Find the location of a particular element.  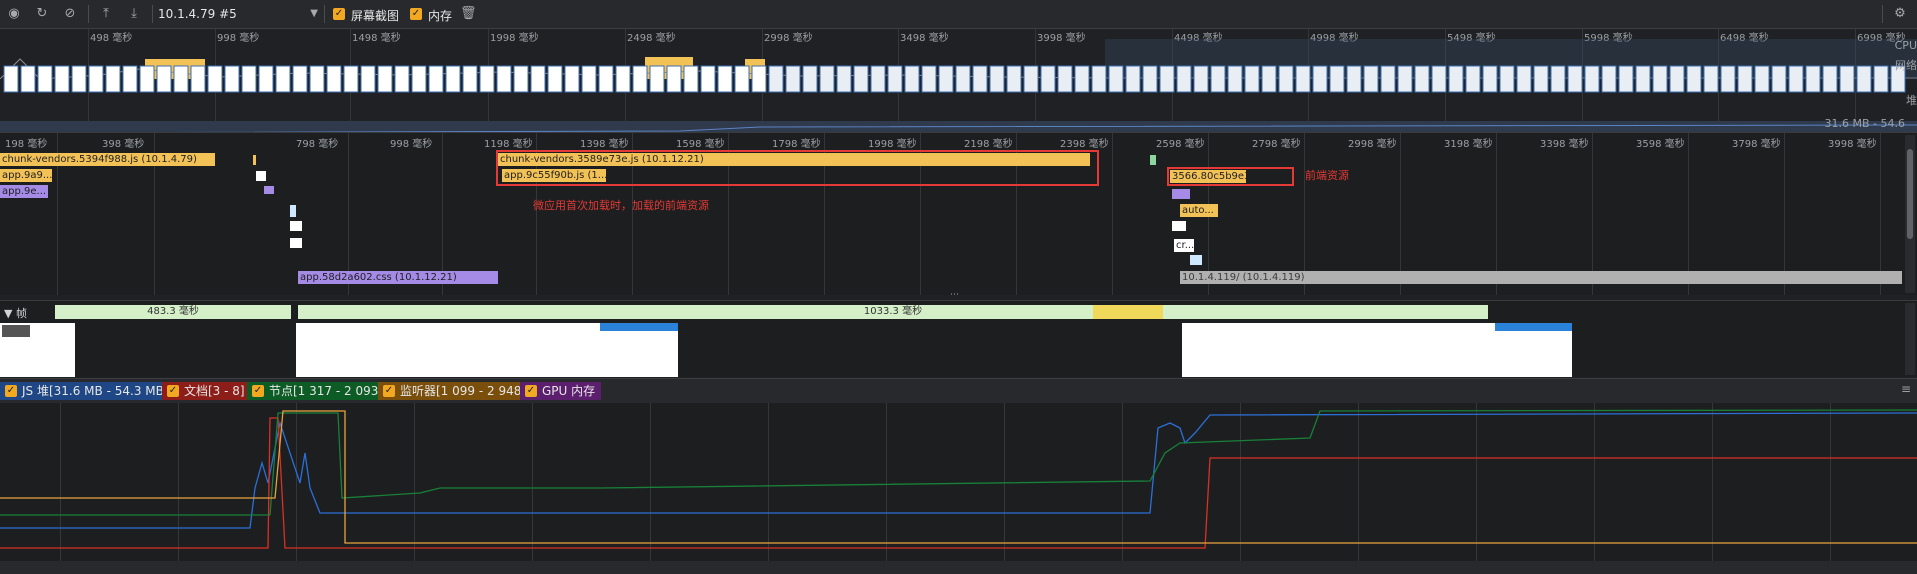

documents-label: 文档[3 - 8] is located at coordinates (214, 391).